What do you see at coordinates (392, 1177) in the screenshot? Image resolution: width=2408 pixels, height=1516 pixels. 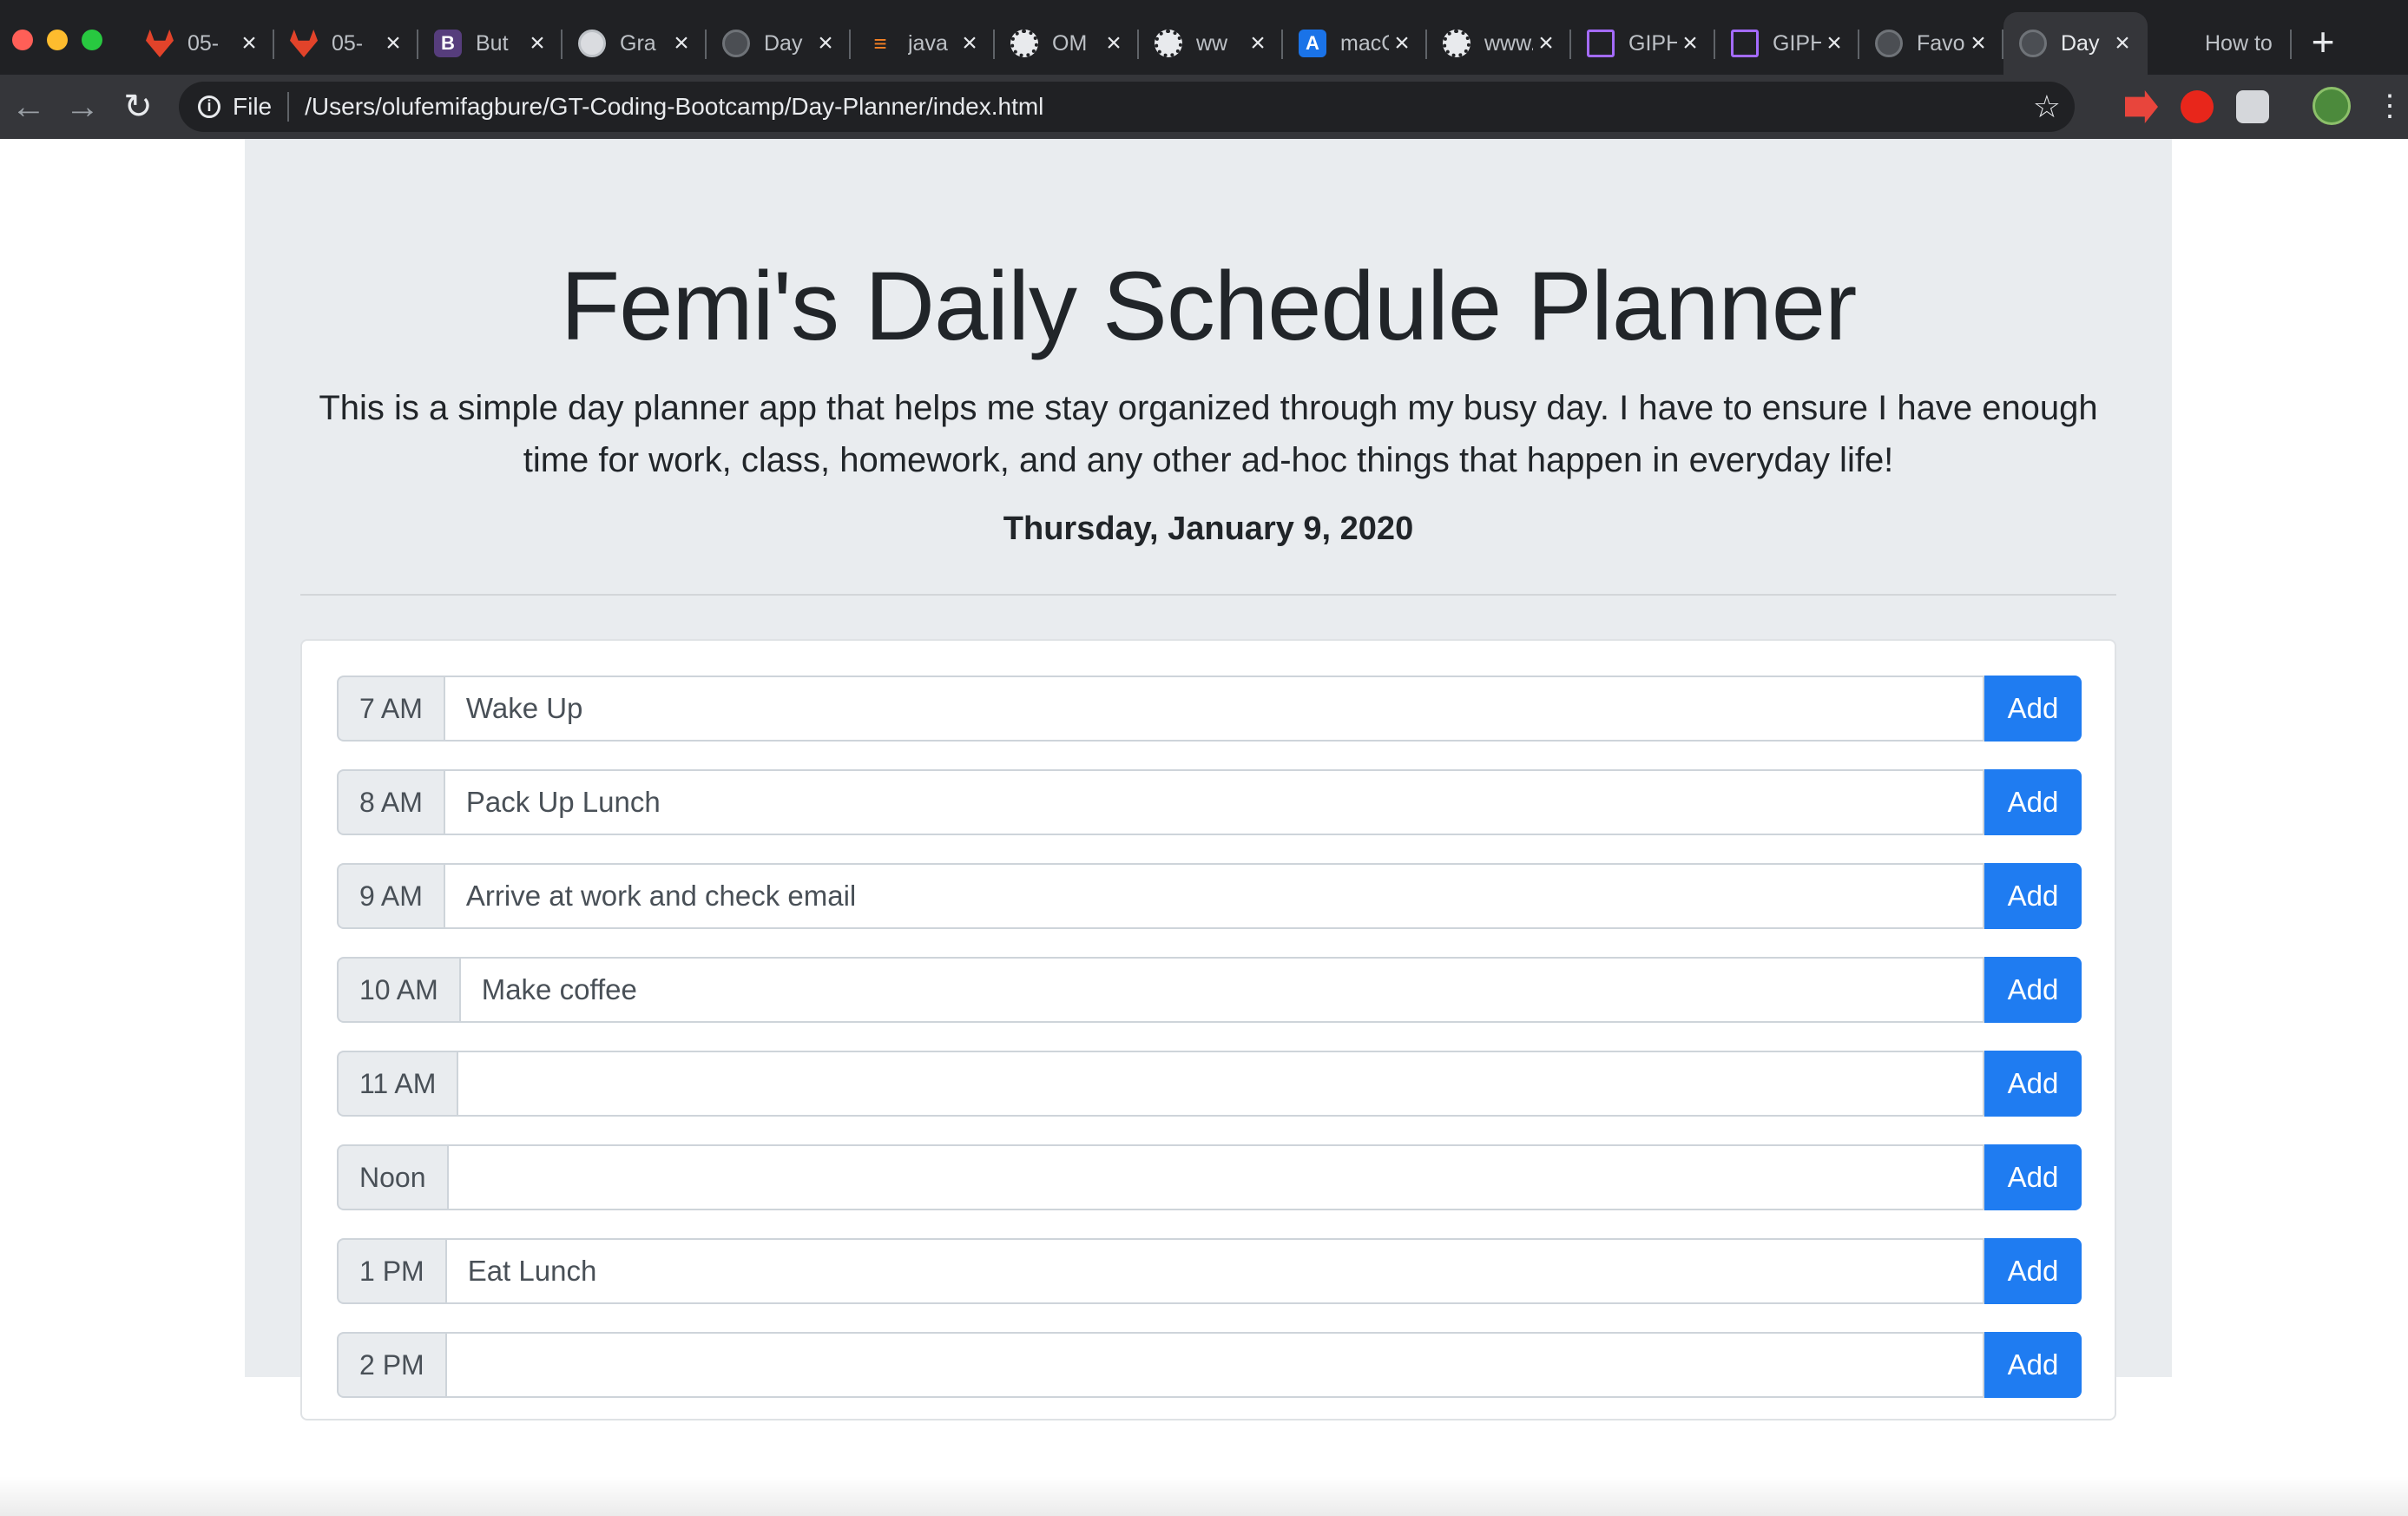 I see `hour-label: Noon` at bounding box center [392, 1177].